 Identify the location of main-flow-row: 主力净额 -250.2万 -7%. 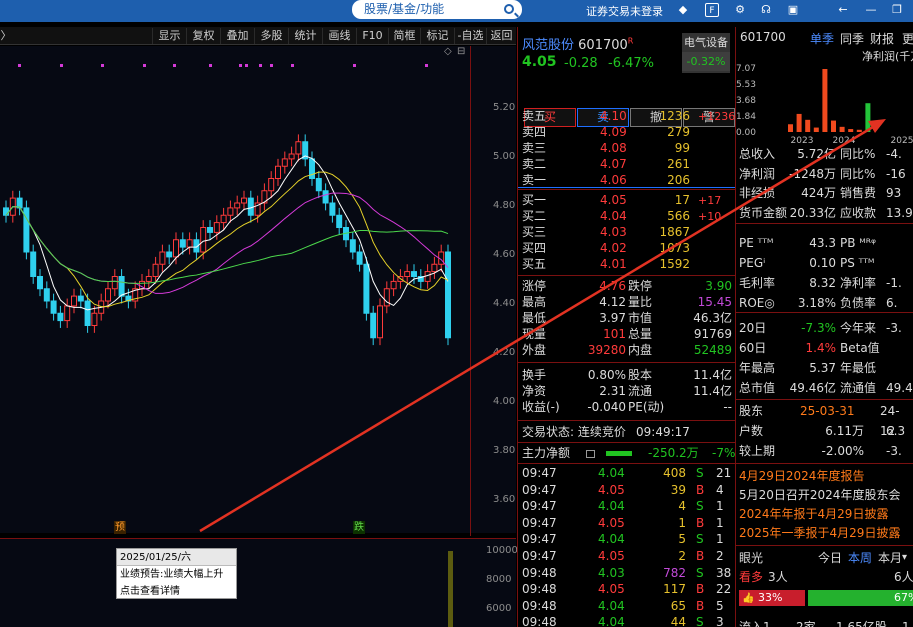
(626, 453).